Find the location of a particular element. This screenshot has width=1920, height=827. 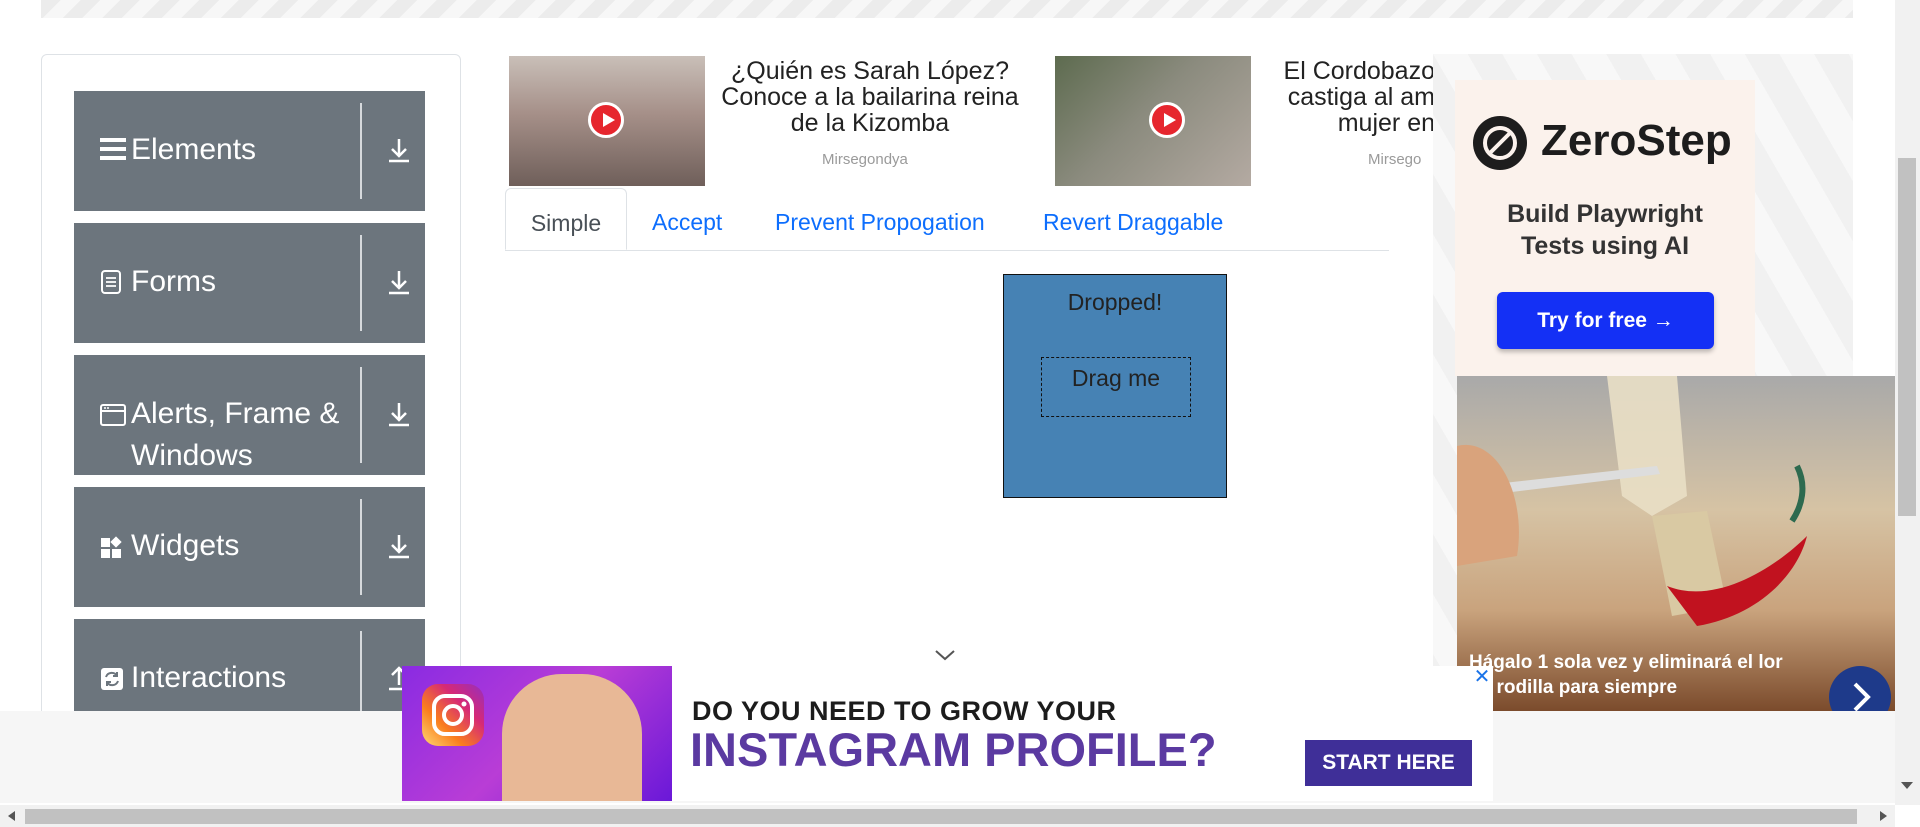

zerostep-brand: ZeroStep is located at coordinates (1636, 140).